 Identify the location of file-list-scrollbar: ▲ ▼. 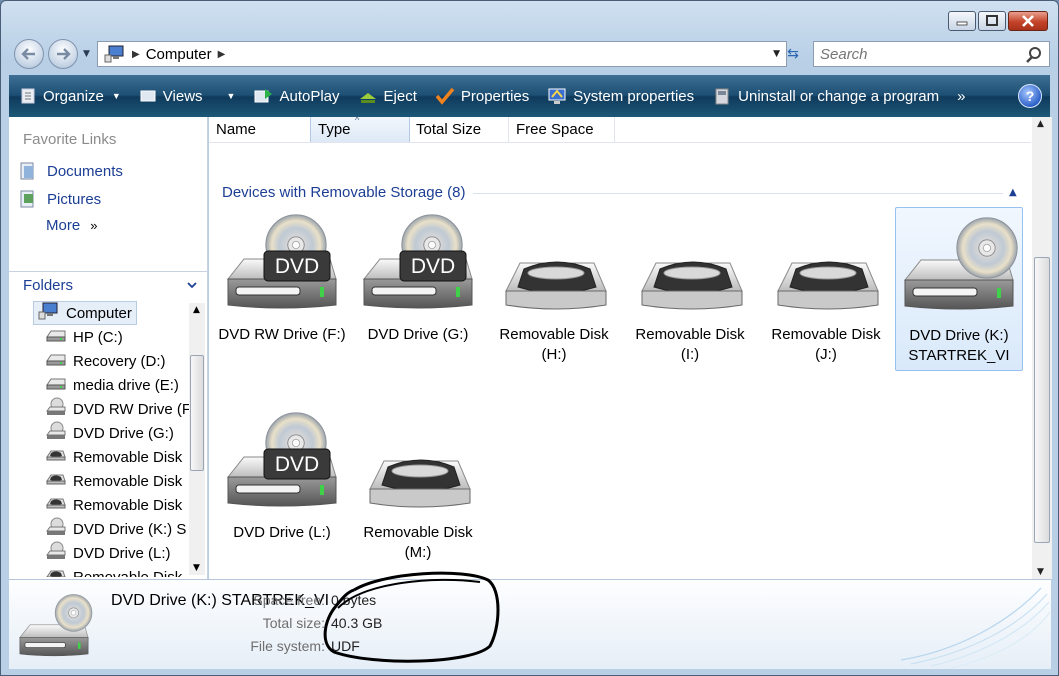
(1042, 348).